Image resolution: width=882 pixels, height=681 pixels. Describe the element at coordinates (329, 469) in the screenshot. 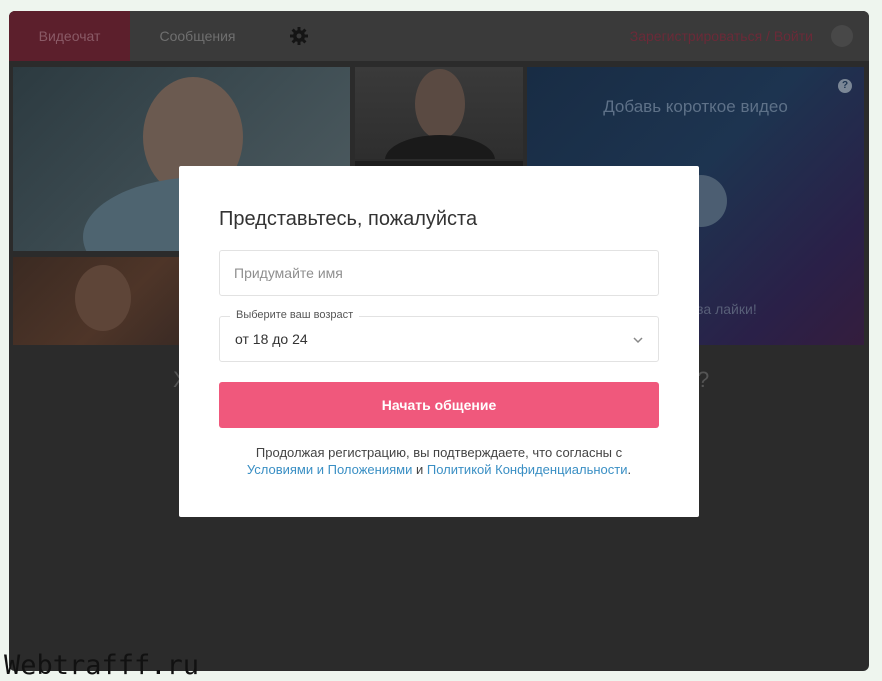

I see `terms-link: Условиями и Положениями` at that location.